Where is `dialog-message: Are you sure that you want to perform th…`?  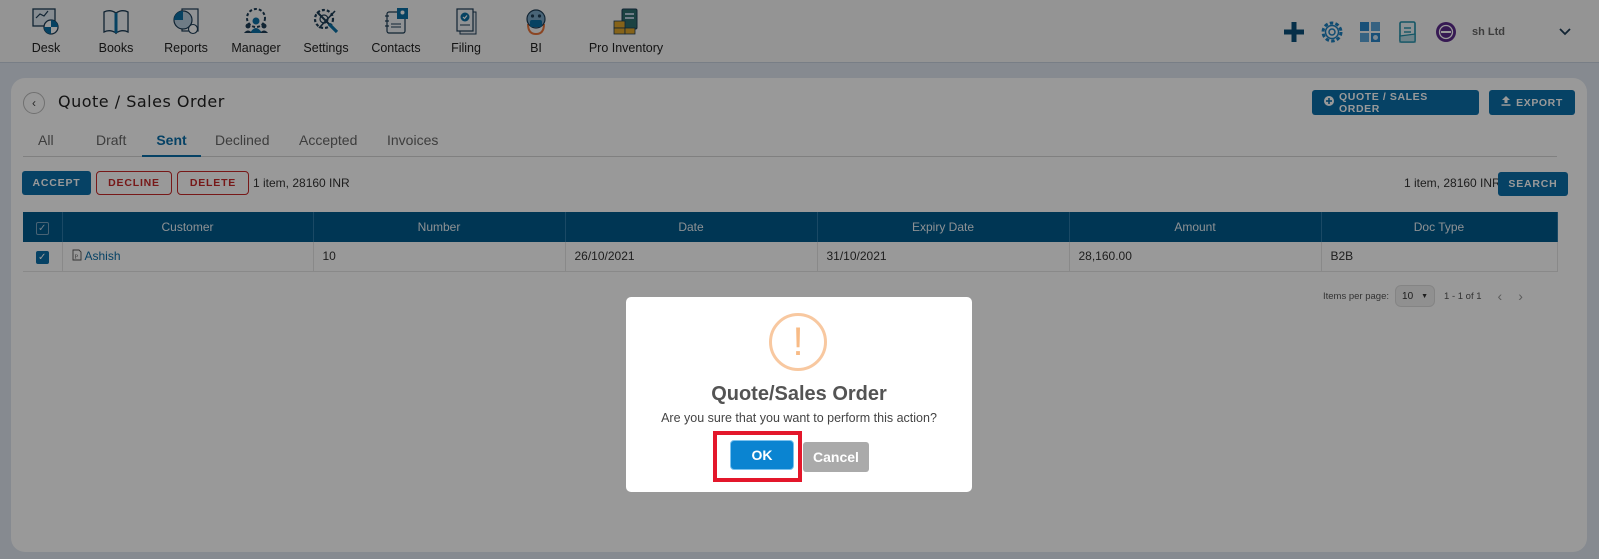 dialog-message: Are you sure that you want to perform th… is located at coordinates (799, 418).